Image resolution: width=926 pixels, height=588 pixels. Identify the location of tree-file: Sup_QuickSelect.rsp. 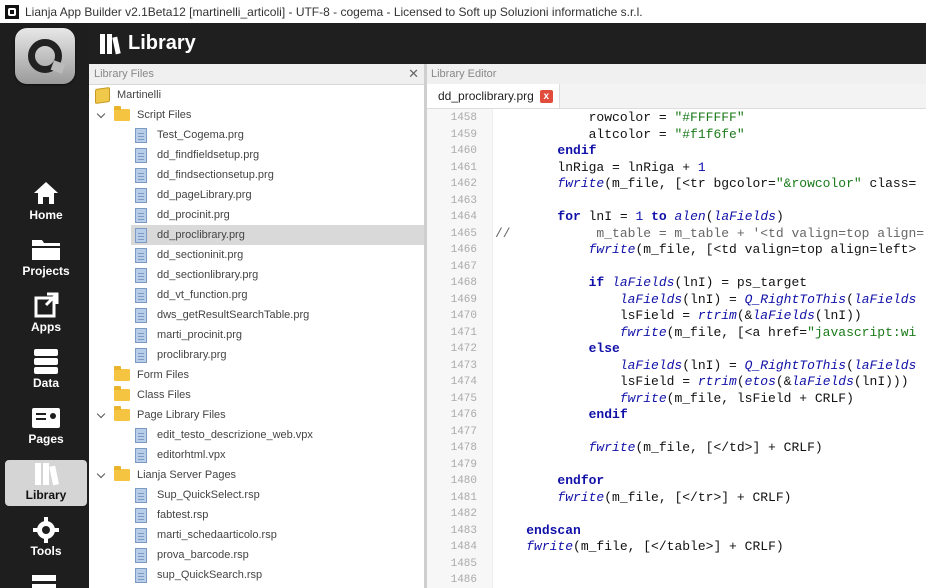
(256, 495).